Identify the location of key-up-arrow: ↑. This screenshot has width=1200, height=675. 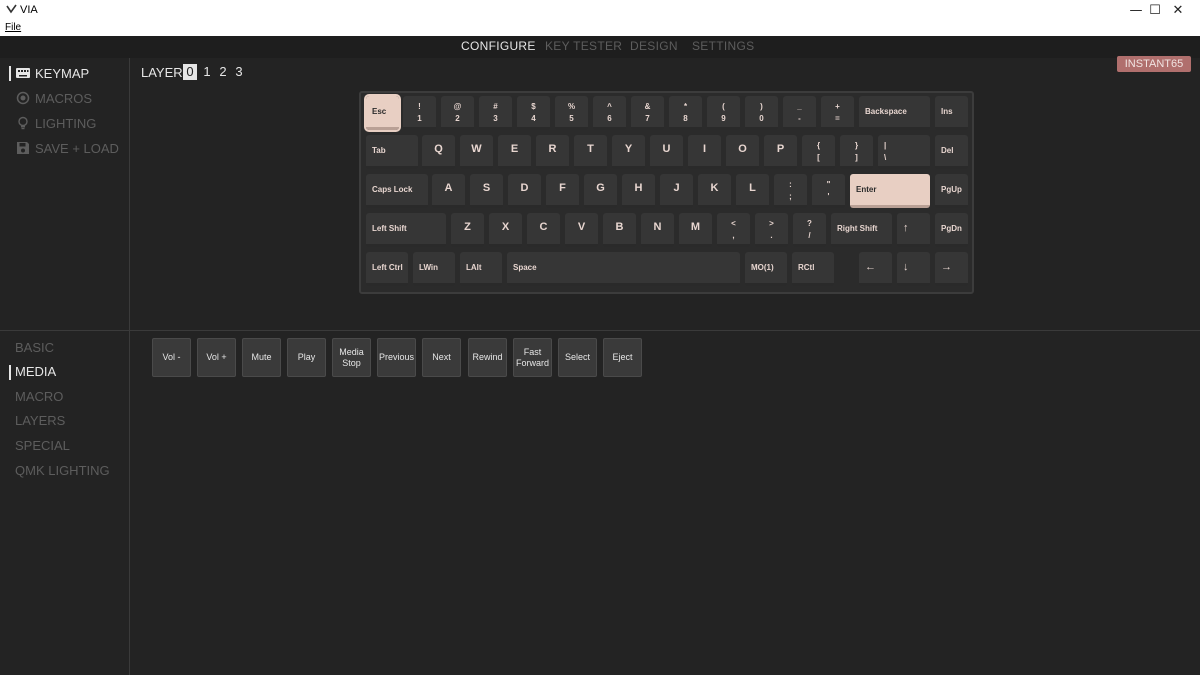
(913, 230).